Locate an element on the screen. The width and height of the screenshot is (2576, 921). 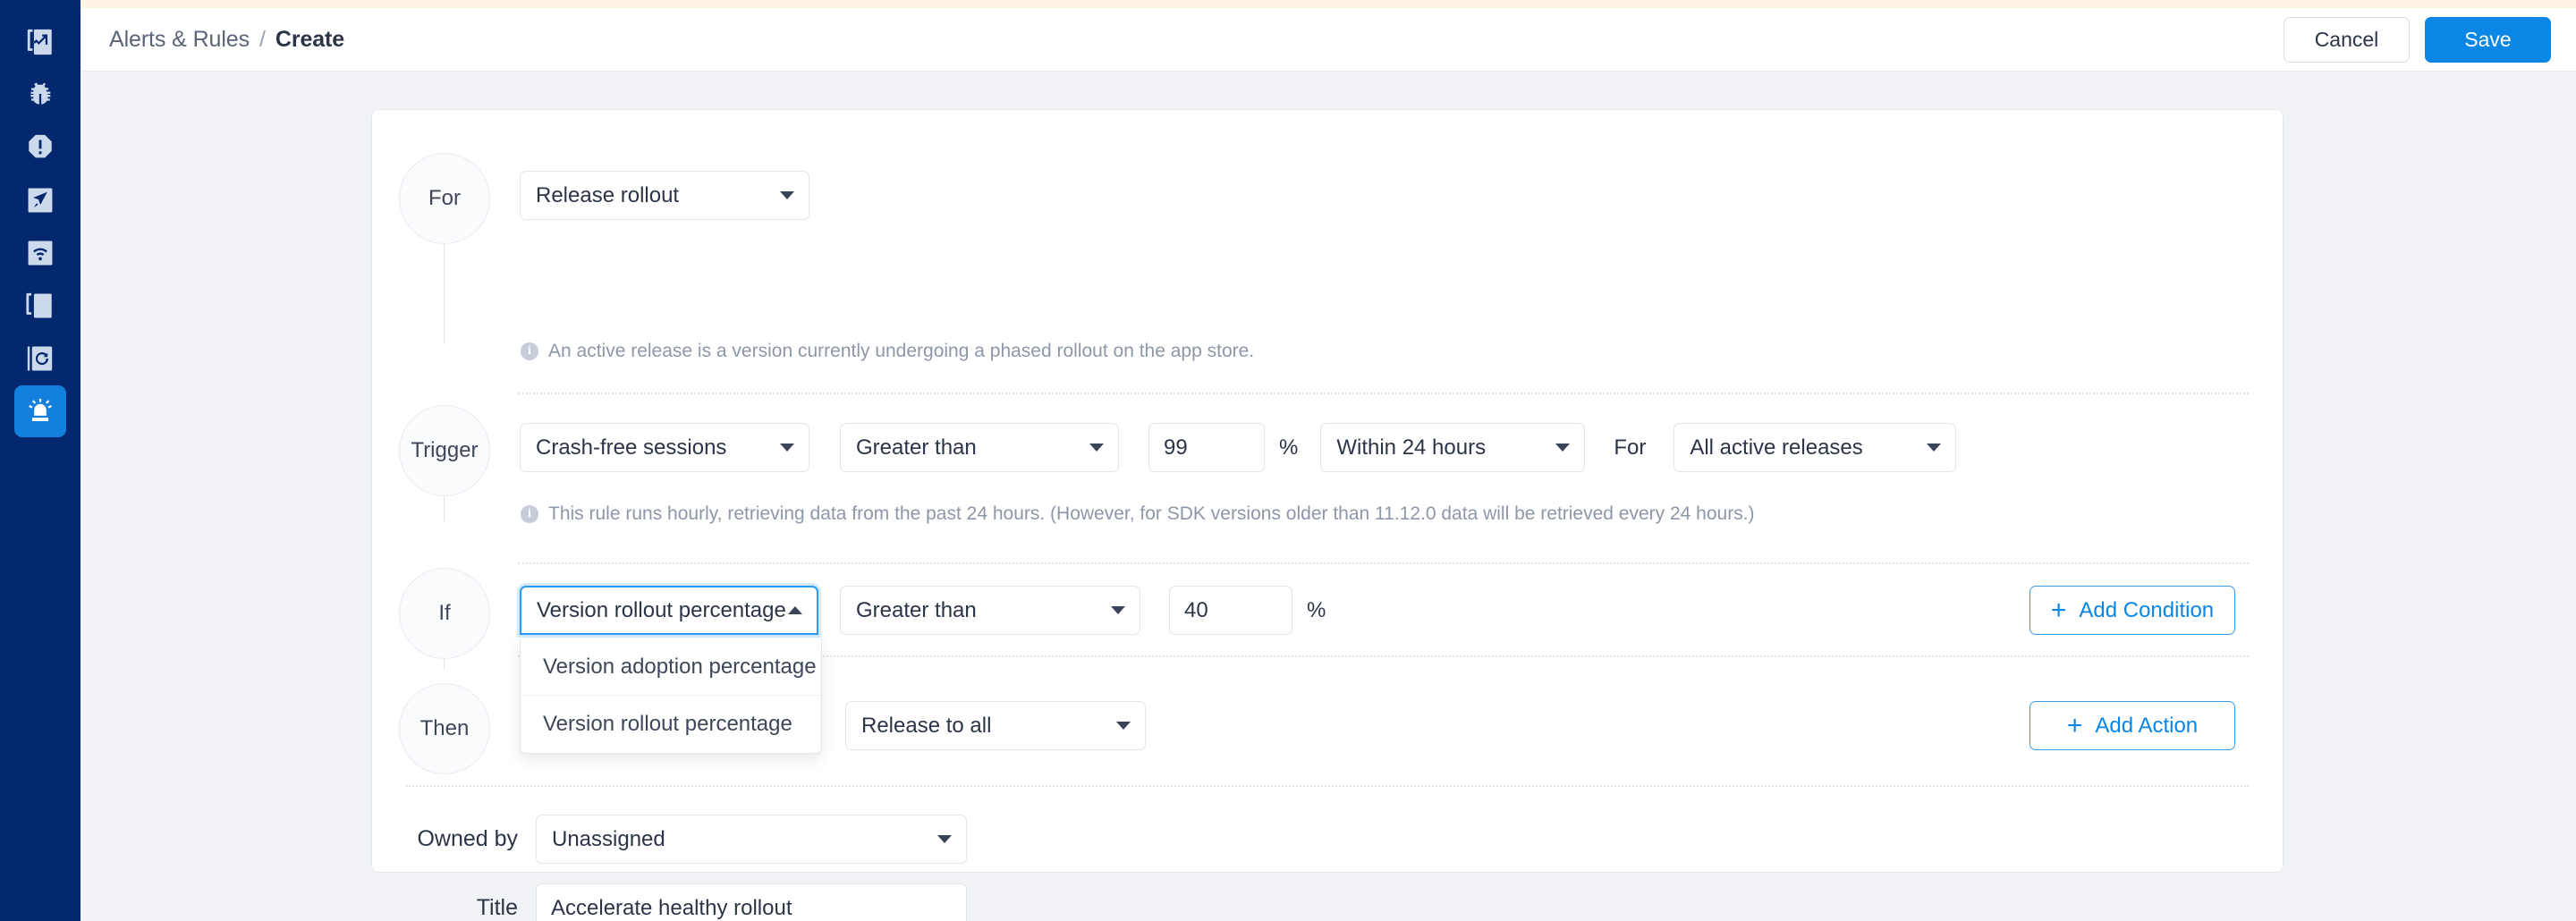
add-action-label: Add Action is located at coordinates (2147, 725).